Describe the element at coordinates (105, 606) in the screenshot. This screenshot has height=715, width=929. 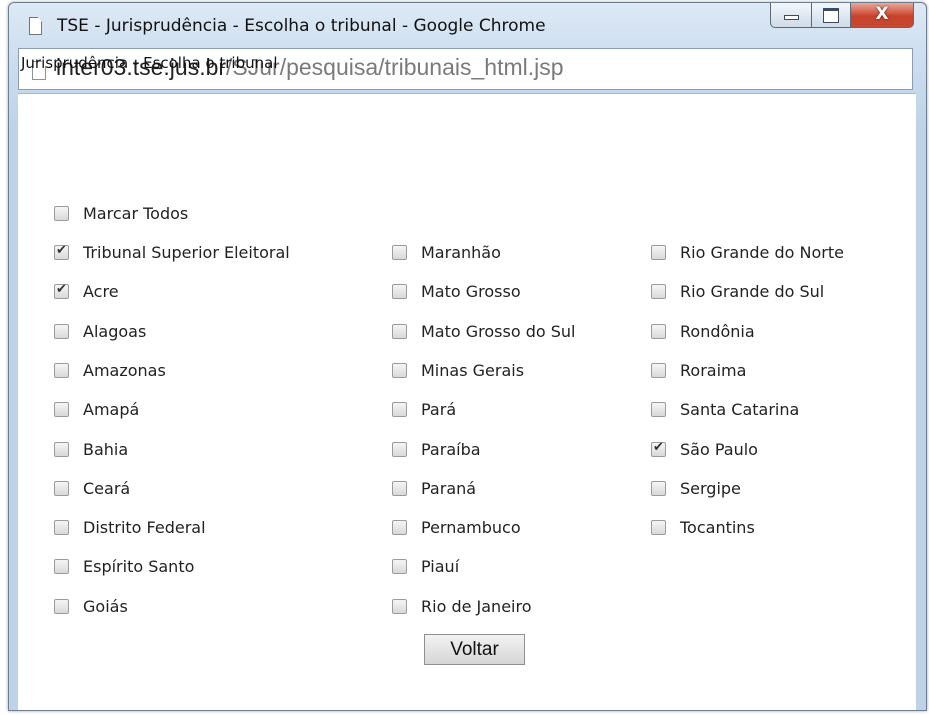
I see `checkbox-label: Goiás` at that location.